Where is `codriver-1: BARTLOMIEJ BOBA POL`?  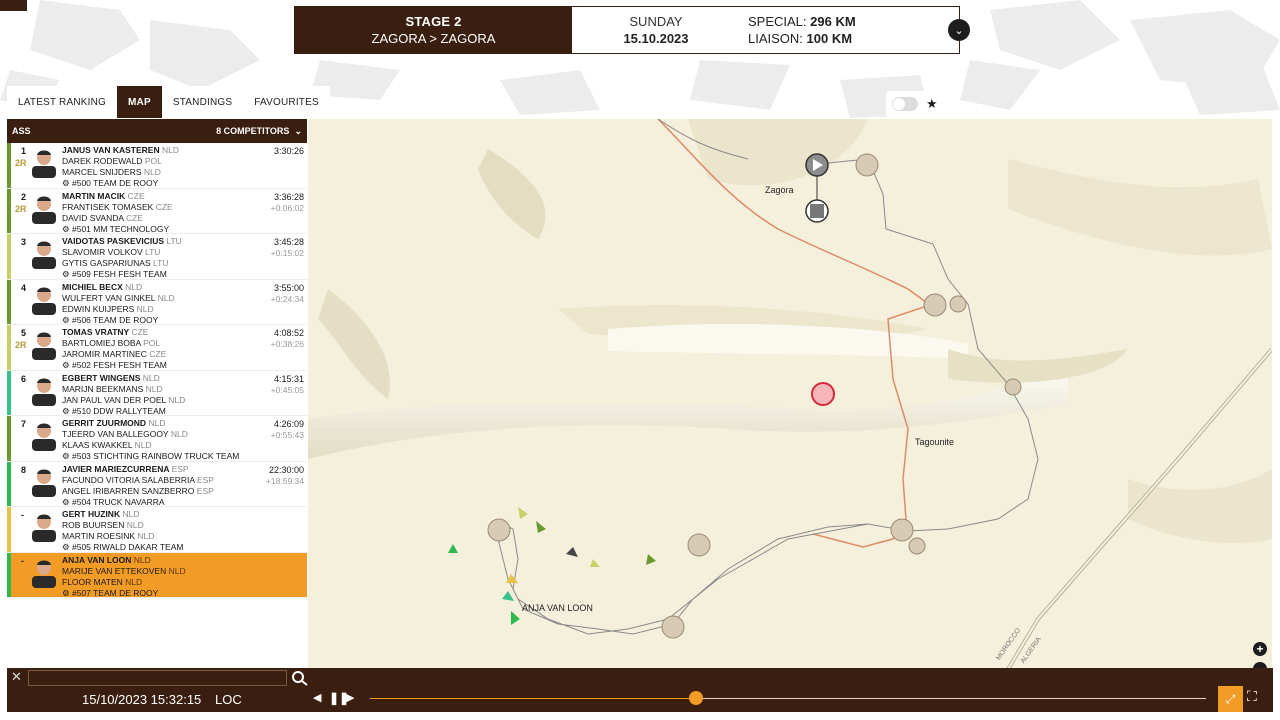 codriver-1: BARTLOMIEJ BOBA POL is located at coordinates (111, 343).